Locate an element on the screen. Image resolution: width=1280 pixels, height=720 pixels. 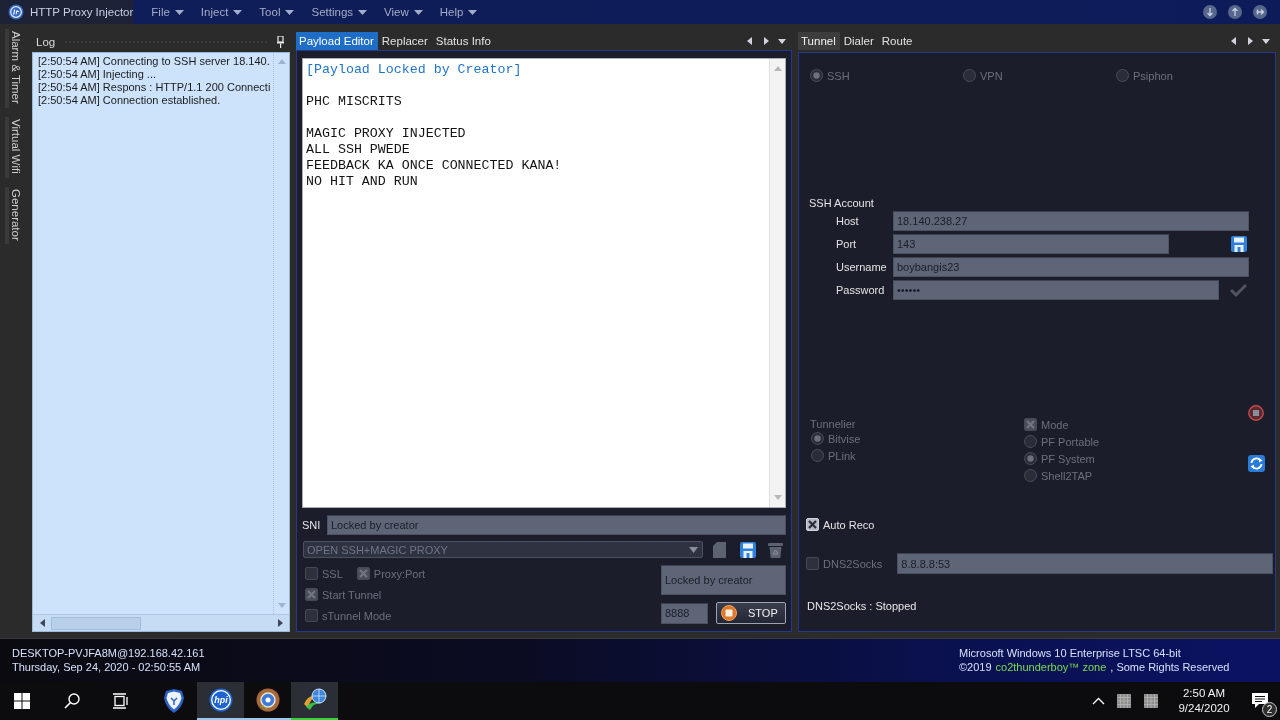
radio-label: SSH is located at coordinates (838, 75).